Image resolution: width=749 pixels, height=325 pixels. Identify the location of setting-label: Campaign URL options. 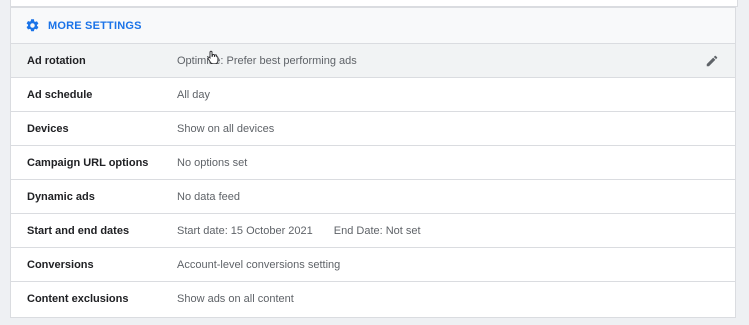
(88, 162).